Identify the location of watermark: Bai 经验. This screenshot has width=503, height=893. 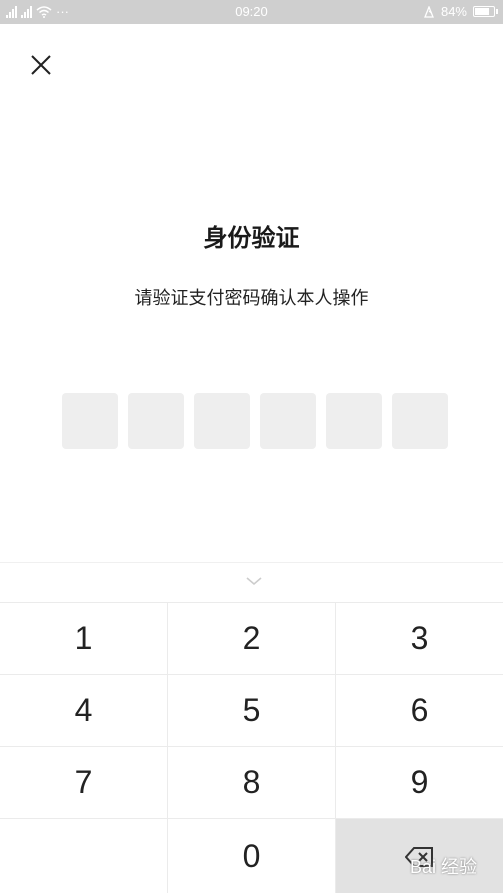
(443, 867).